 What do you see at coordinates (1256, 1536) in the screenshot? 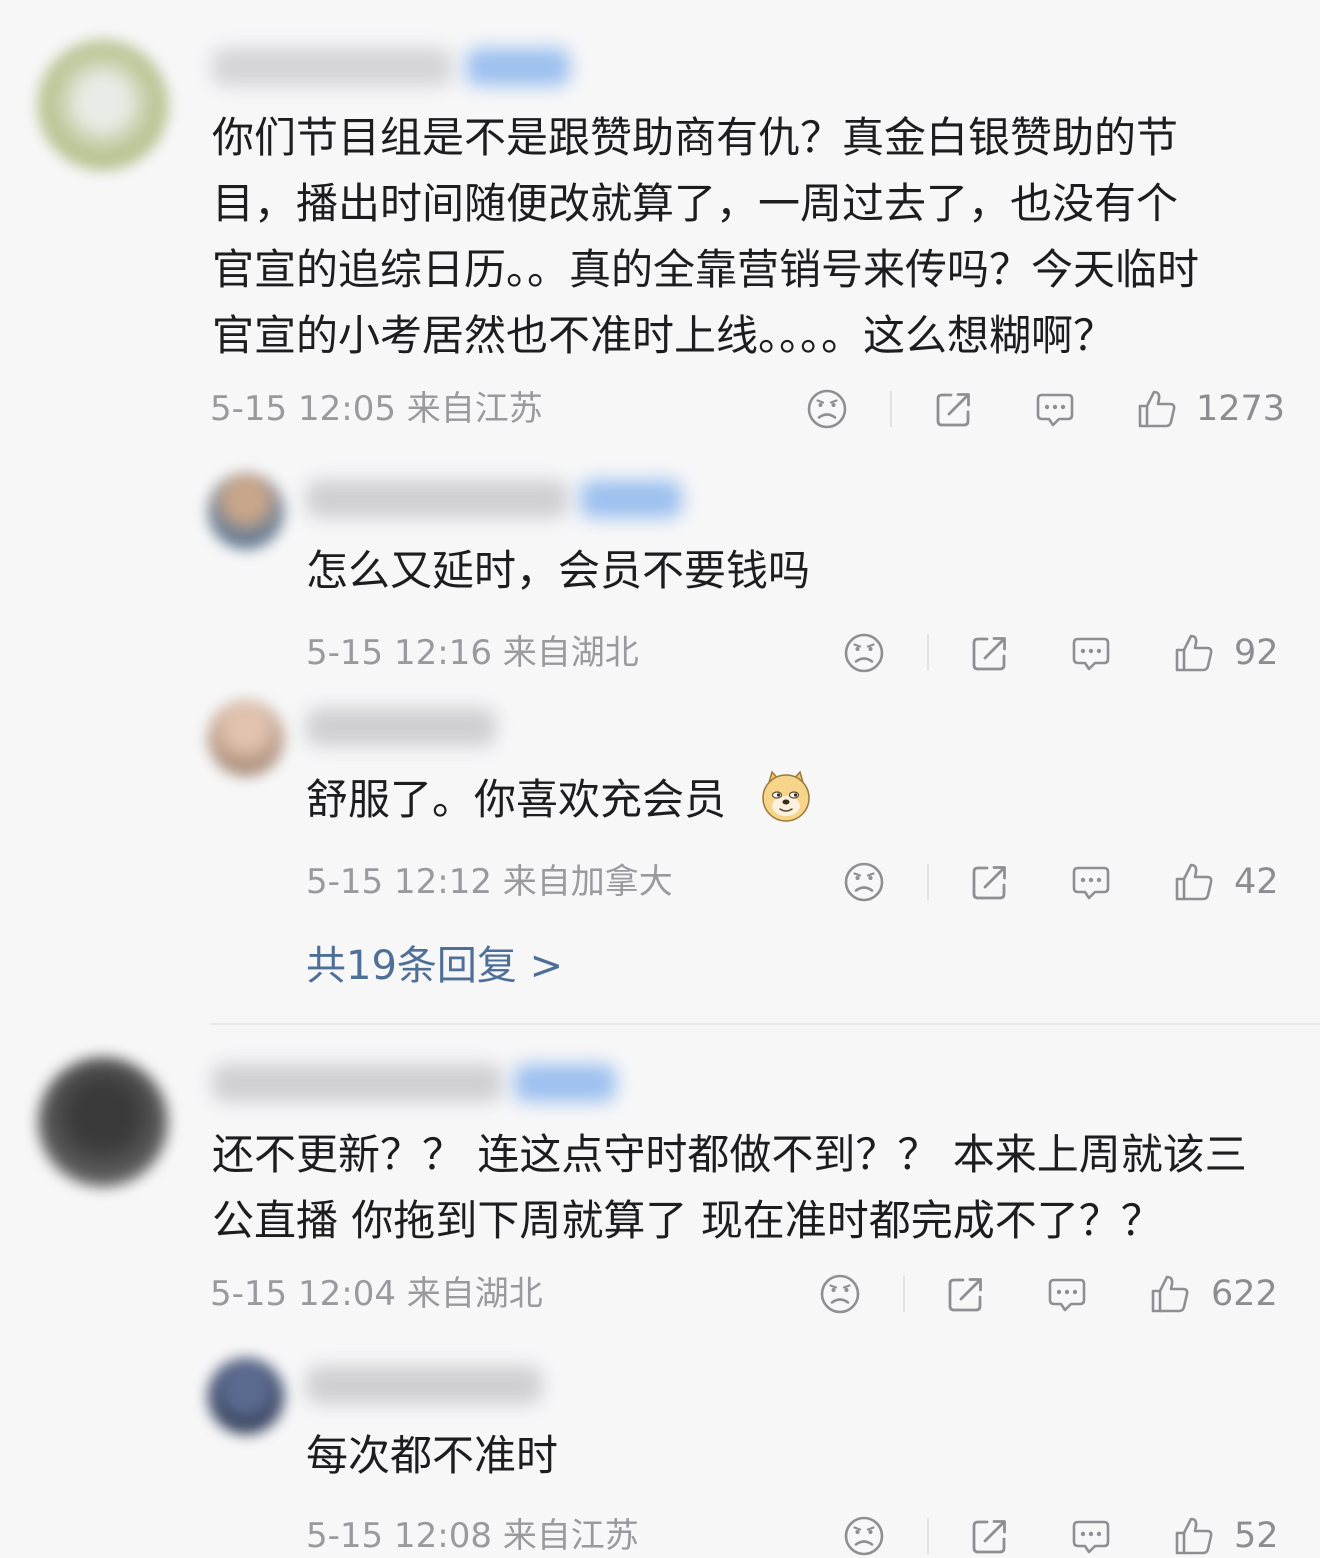
I see `like-count: 52` at bounding box center [1256, 1536].